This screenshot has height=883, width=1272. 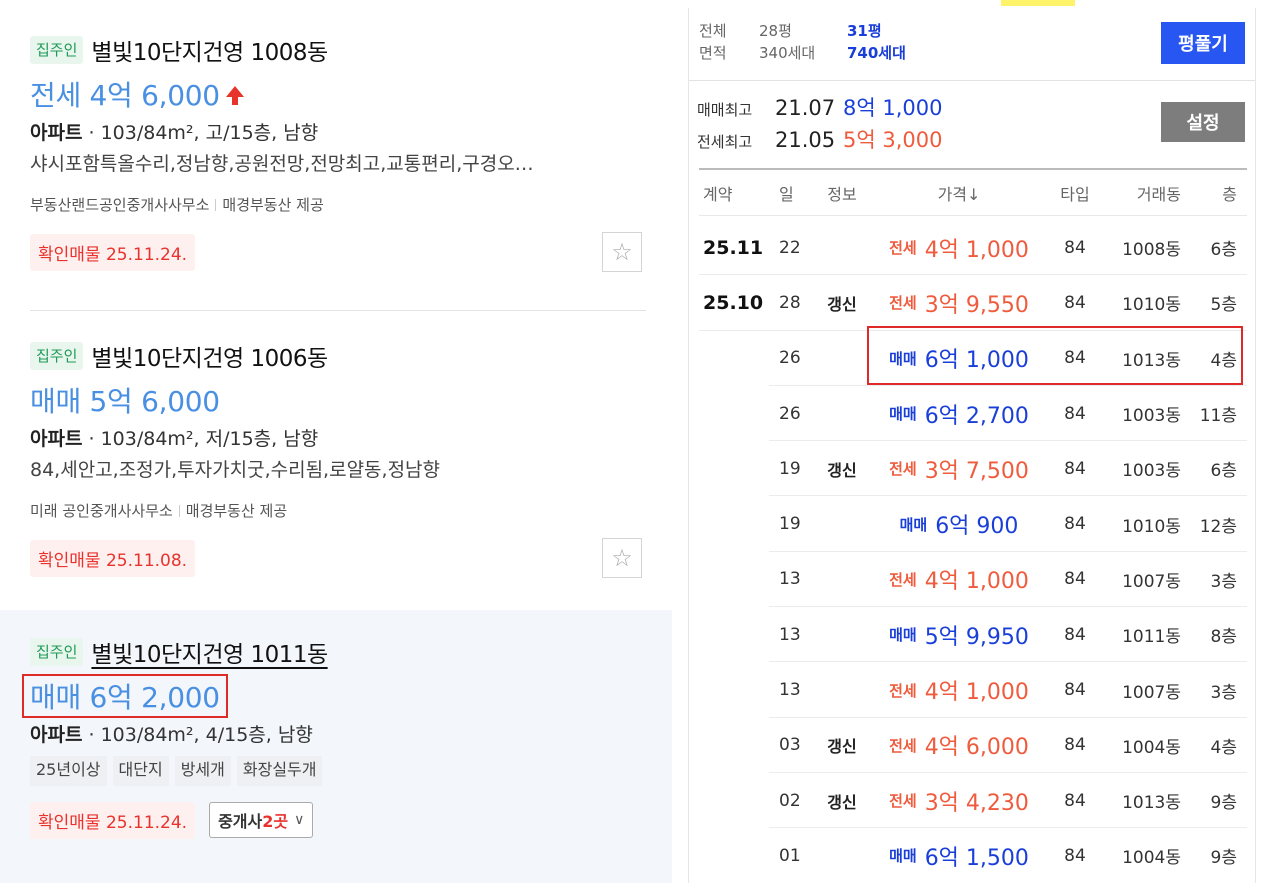 I want to click on table-row: 26 매매 6억 1,000 84 1013동 4층, so click(x=973, y=358).